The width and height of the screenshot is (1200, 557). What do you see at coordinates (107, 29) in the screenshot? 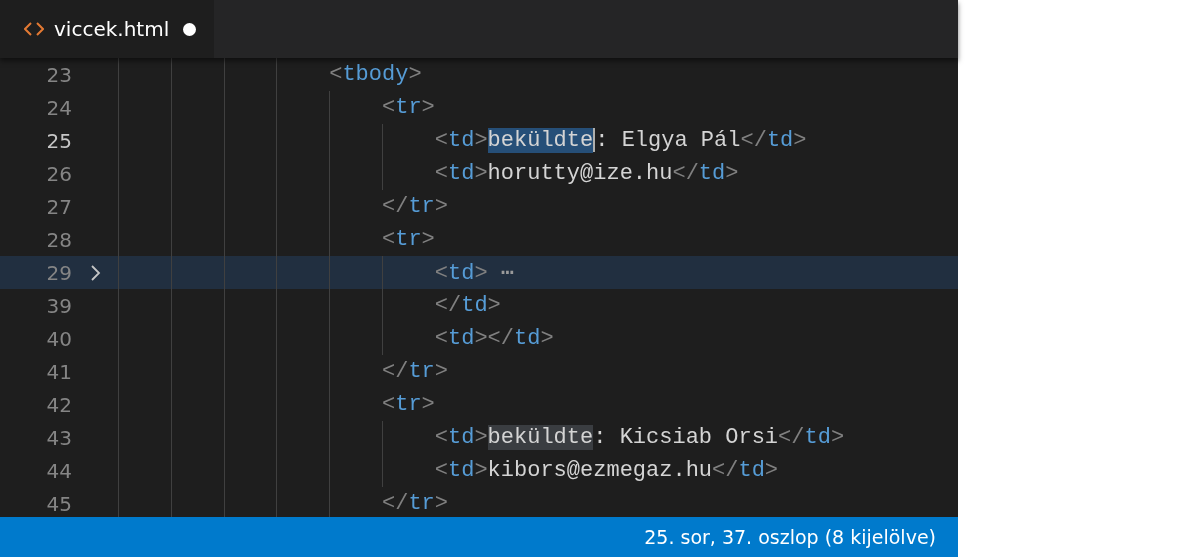
I see `editor-tab: viccek.html` at bounding box center [107, 29].